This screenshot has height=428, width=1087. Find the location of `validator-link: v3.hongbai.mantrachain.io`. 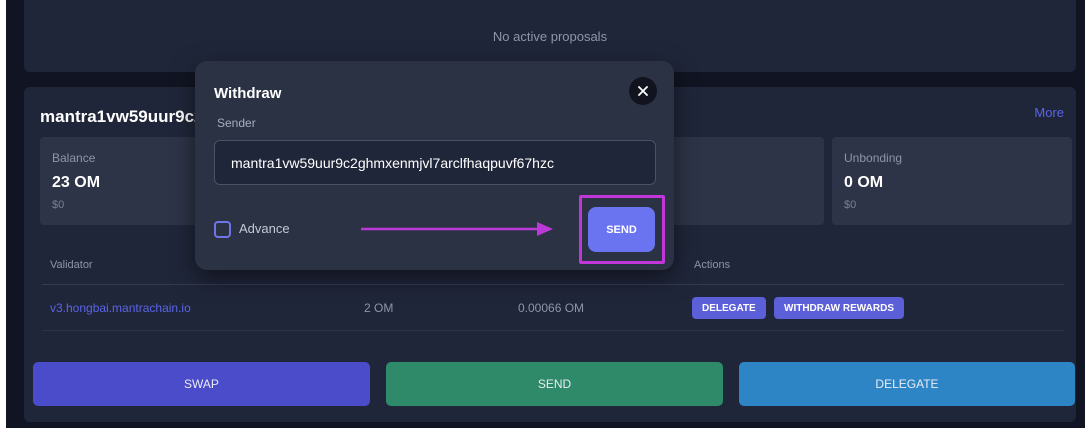

validator-link: v3.hongbai.mantrachain.io is located at coordinates (120, 308).